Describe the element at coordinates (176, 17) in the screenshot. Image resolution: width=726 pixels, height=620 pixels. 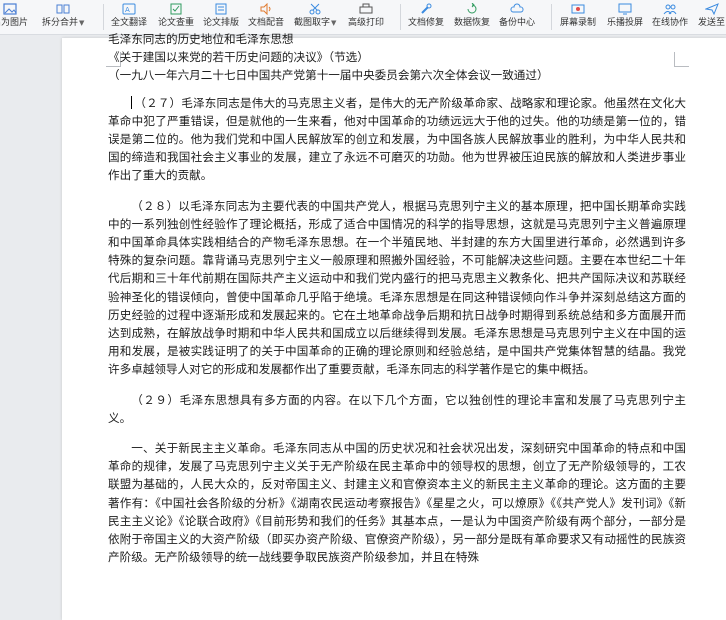
I see `paper-check-button: 论文查重` at that location.